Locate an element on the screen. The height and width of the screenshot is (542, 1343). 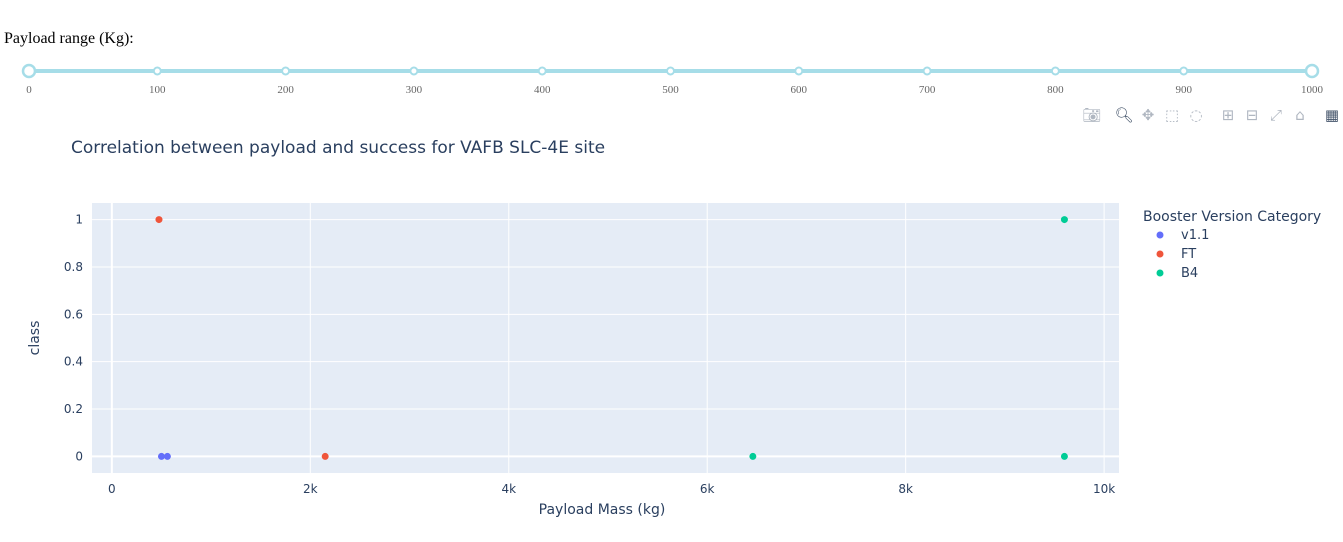
legend-title: Booster Version Category is located at coordinates (1232, 217).